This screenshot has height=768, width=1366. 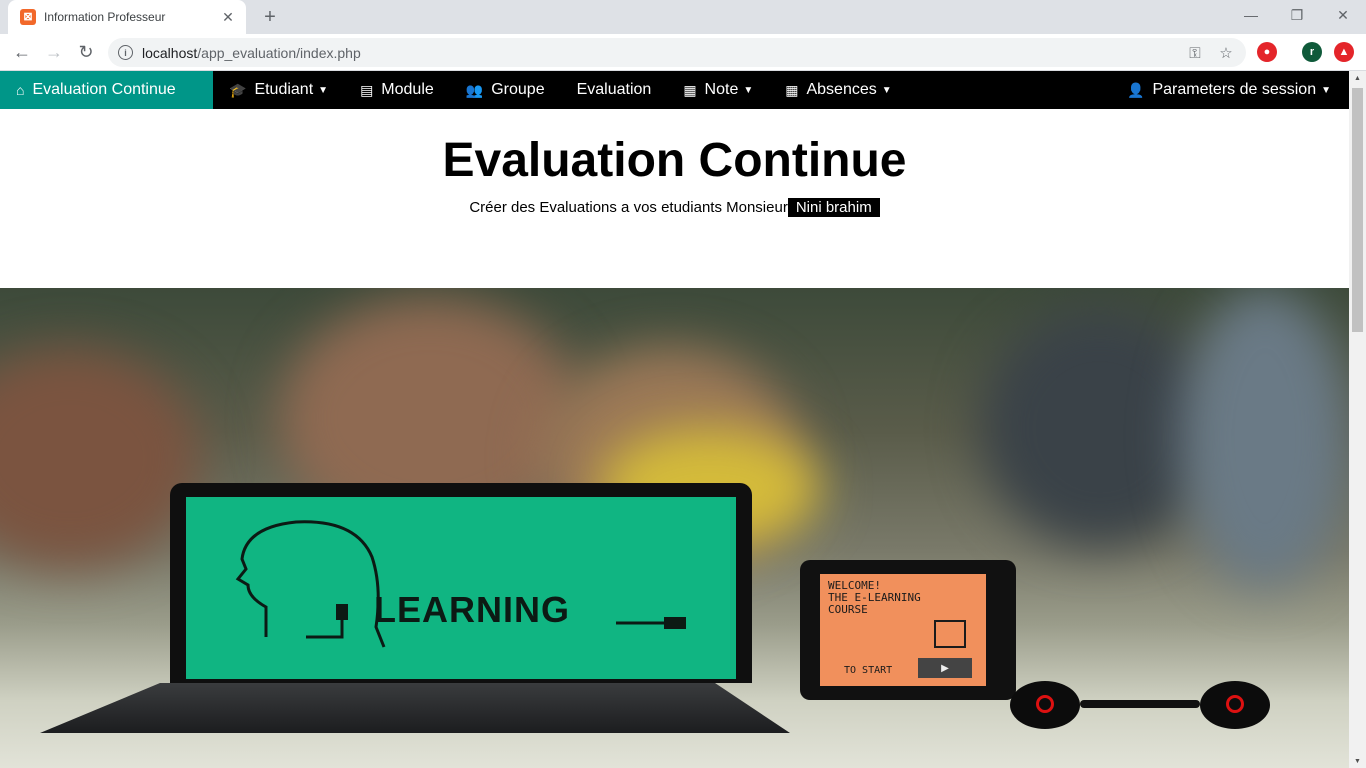 I want to click on laptop-display: LEARNING, so click(x=461, y=588).